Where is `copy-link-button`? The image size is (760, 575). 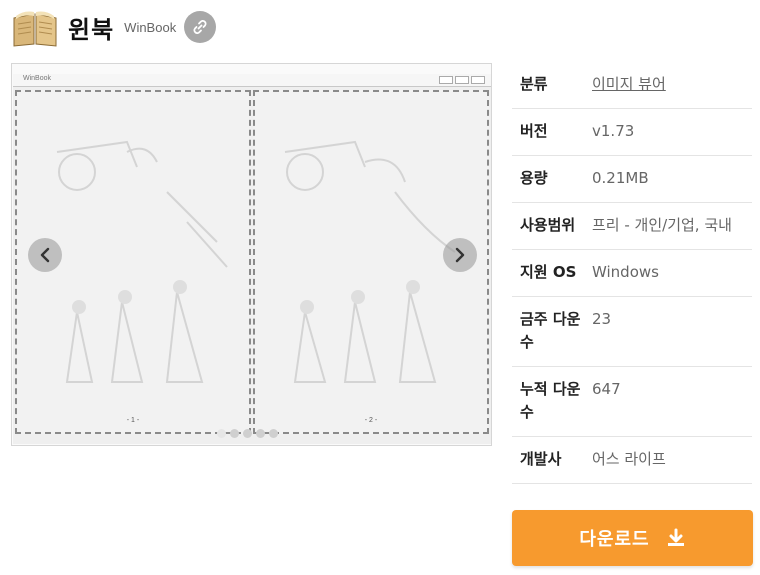 copy-link-button is located at coordinates (200, 27).